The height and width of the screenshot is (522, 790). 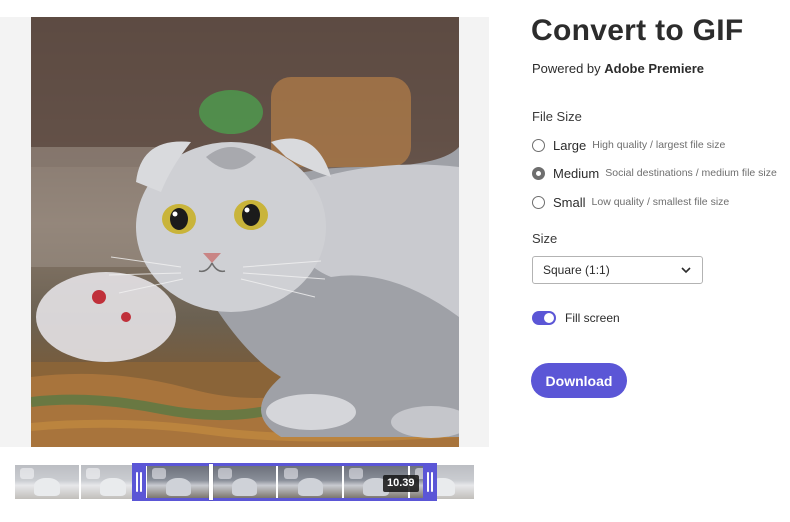 What do you see at coordinates (637, 30) in the screenshot?
I see `page-title: Convert to GIF` at bounding box center [637, 30].